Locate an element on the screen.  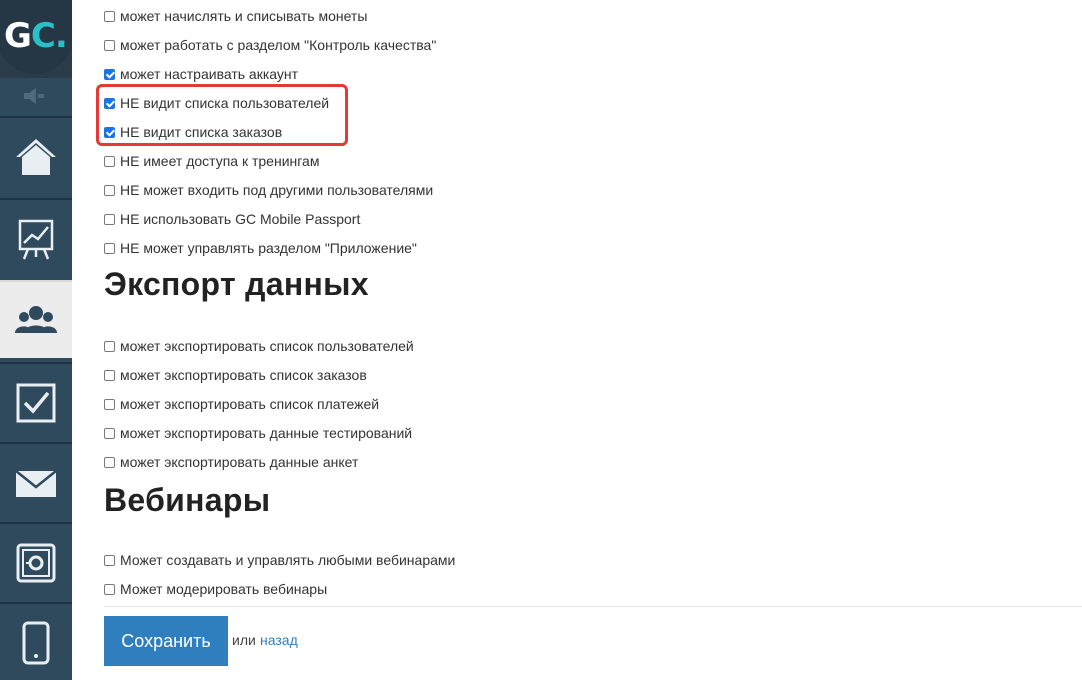
speaker-icon is located at coordinates (34, 96).